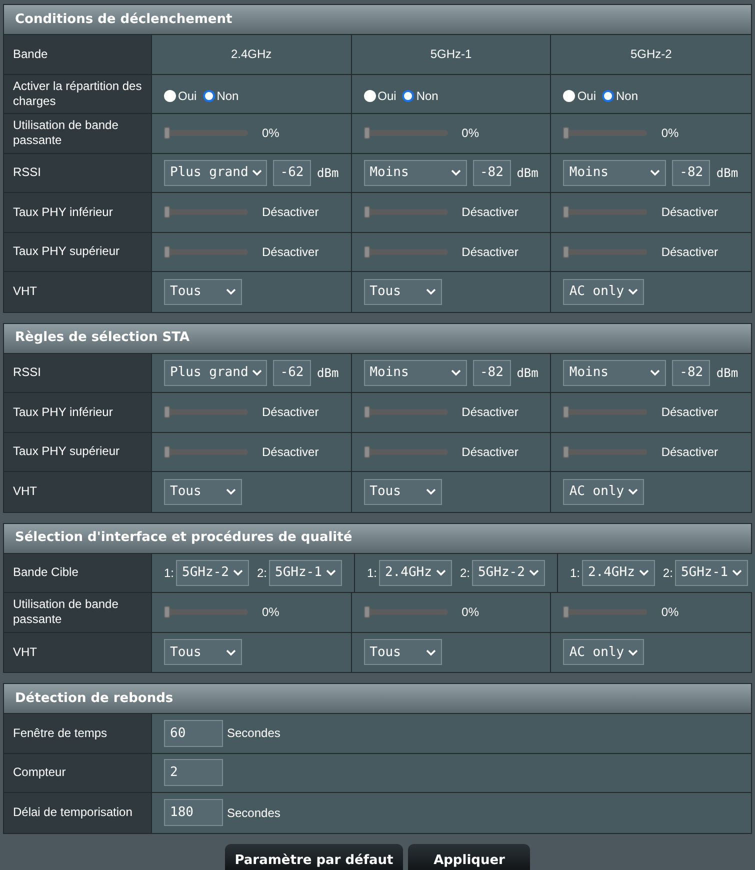 The width and height of the screenshot is (755, 870). I want to click on row-label: Activer la répartition des charges, so click(78, 93).